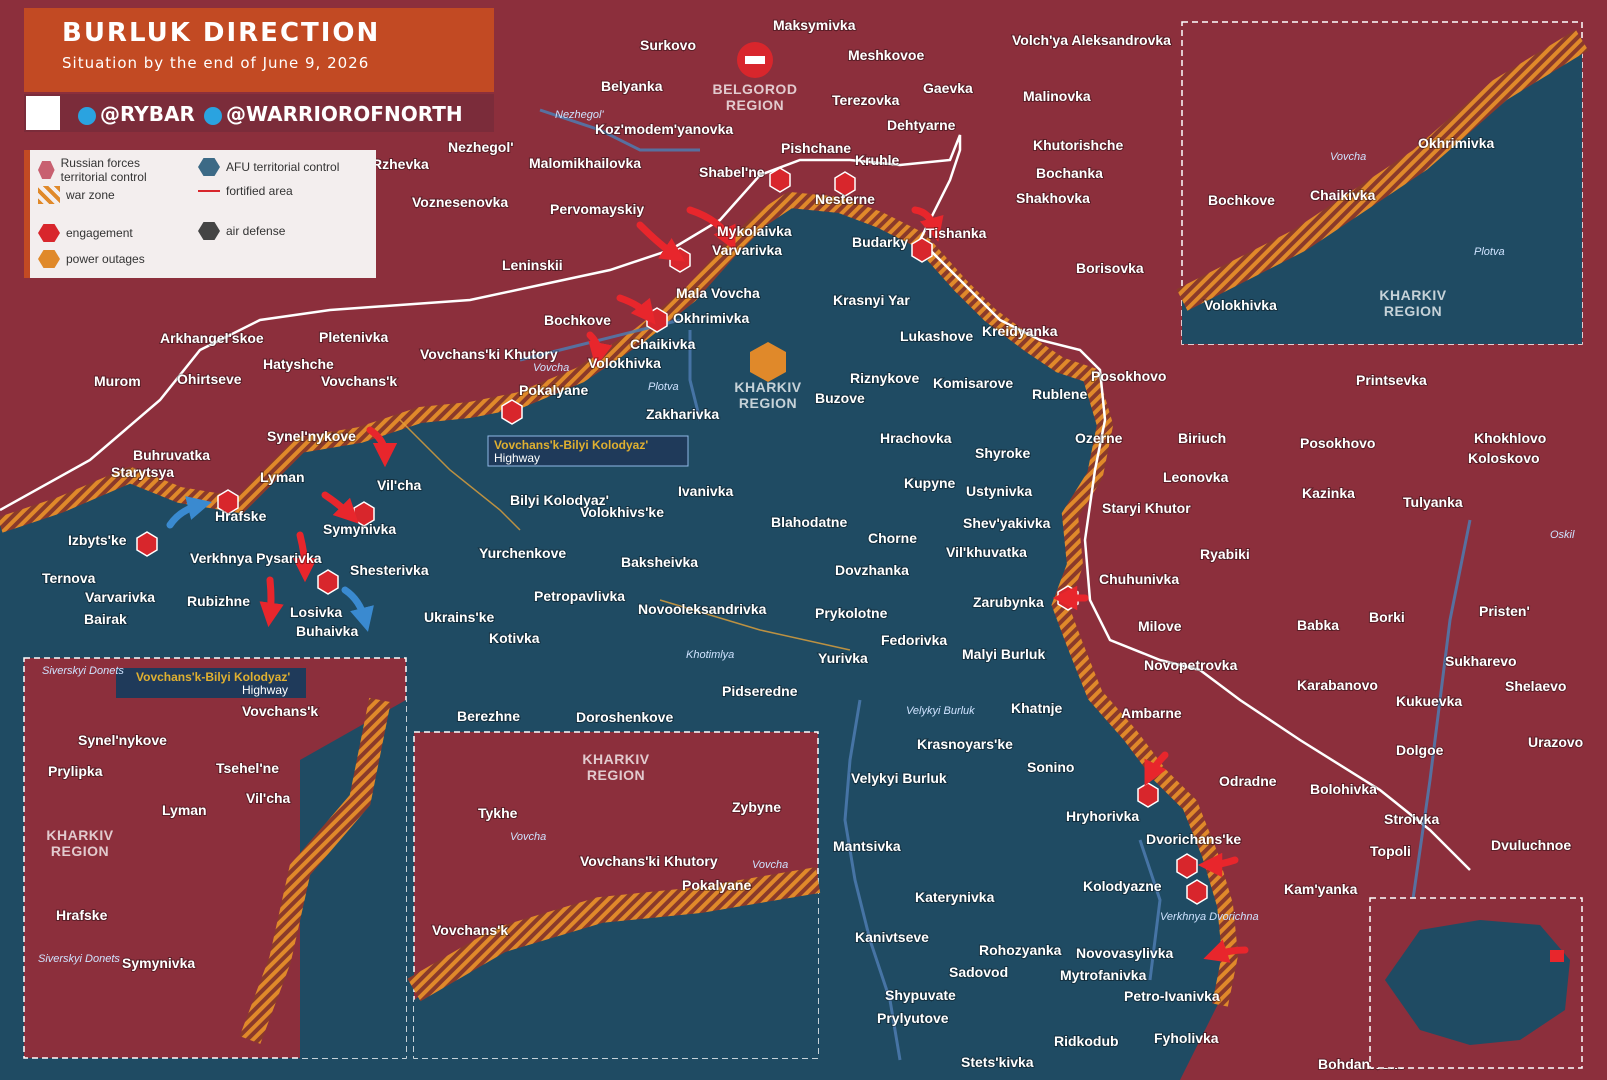  What do you see at coordinates (459, 617) in the screenshot?
I see `place-label: Ukrains'ke` at bounding box center [459, 617].